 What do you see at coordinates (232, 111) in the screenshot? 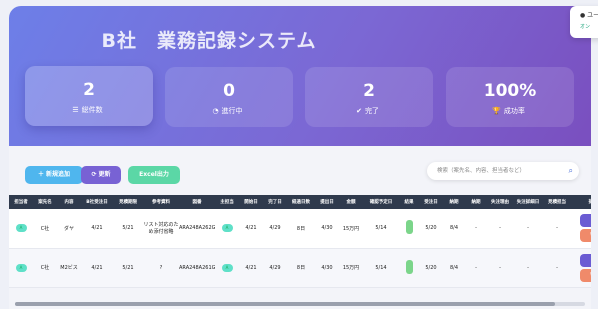
I see `stat-label: 進行中` at bounding box center [232, 111].